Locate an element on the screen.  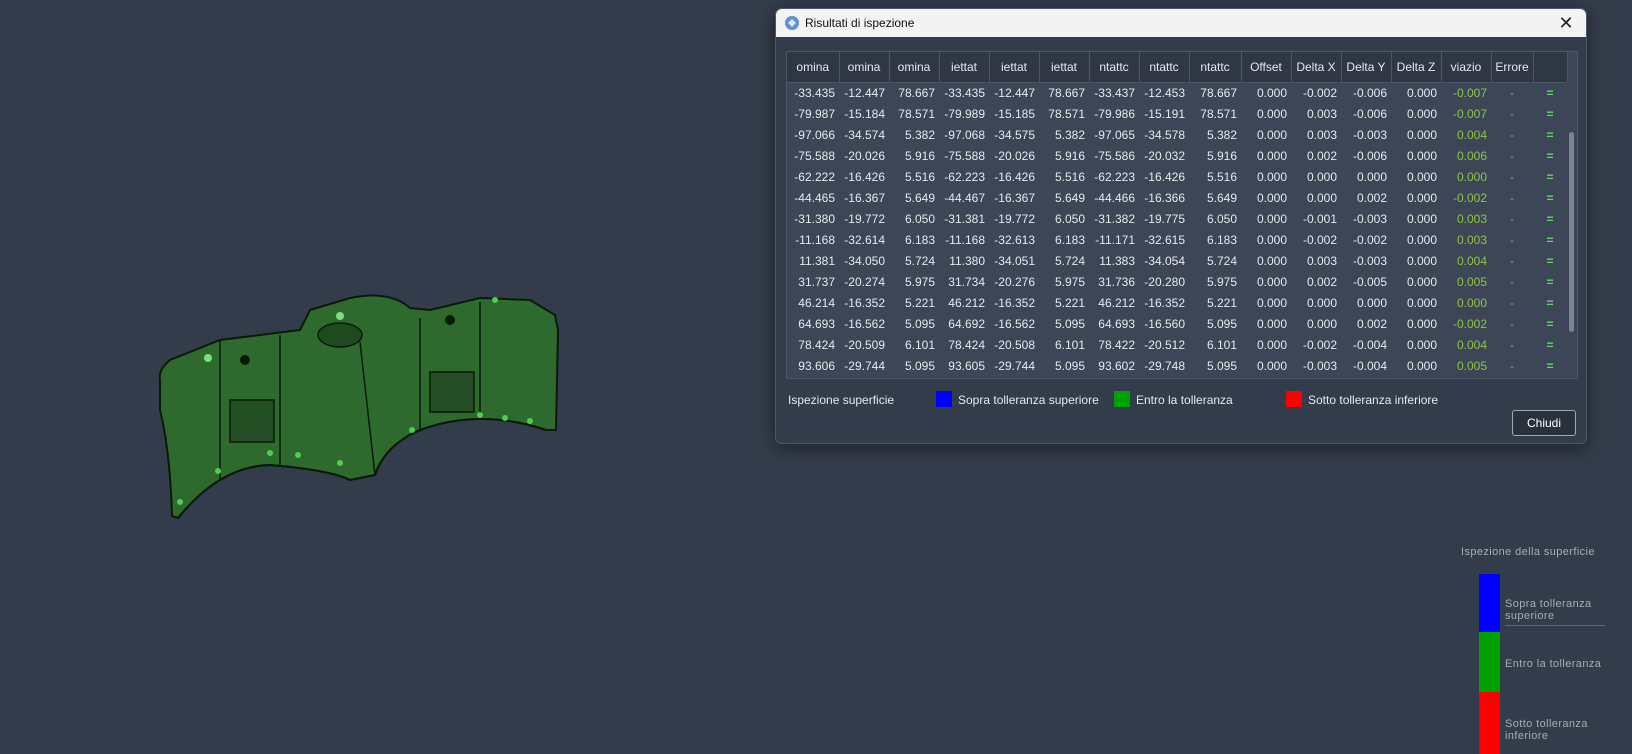
column-header: Delta X is located at coordinates (1316, 67).